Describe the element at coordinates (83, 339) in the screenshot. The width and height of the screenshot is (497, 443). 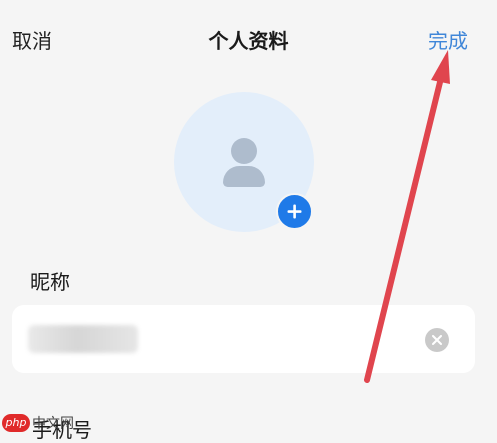
I see `nickname-value` at that location.